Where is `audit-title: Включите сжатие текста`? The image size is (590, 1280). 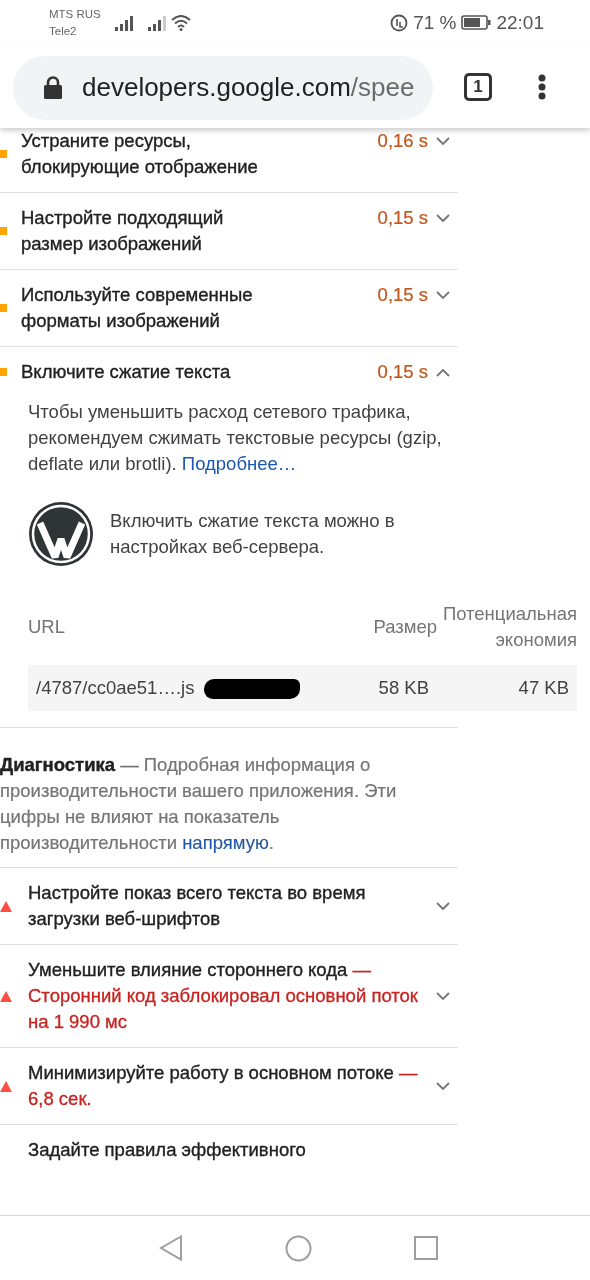 audit-title: Включите сжатие текста is located at coordinates (186, 372).